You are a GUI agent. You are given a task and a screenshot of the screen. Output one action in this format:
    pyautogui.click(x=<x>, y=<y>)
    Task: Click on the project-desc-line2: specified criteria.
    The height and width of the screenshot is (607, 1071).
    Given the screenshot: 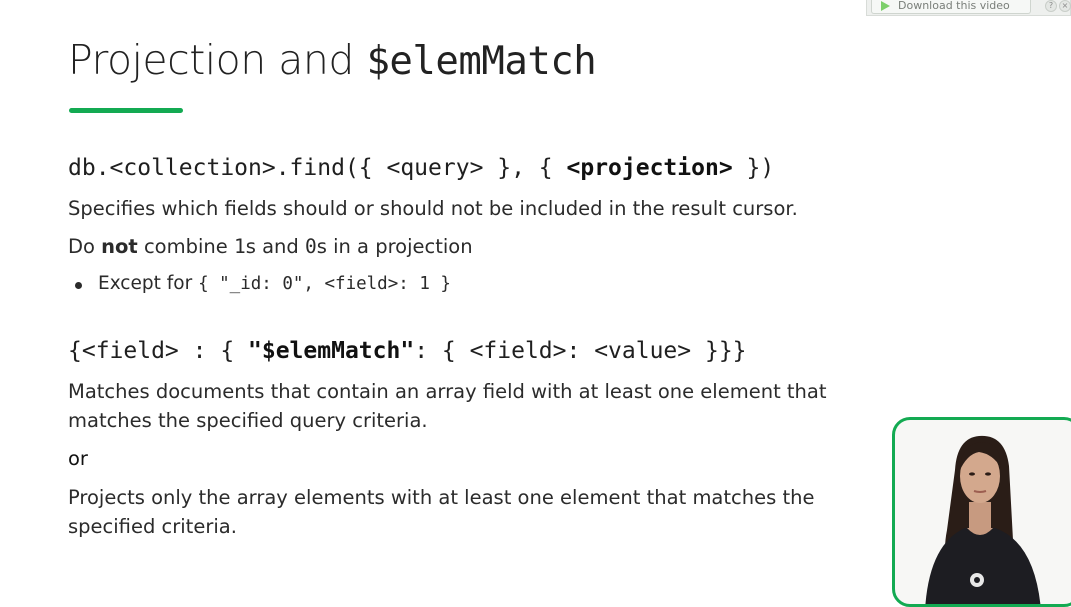 What is the action you would take?
    pyautogui.click(x=152, y=526)
    